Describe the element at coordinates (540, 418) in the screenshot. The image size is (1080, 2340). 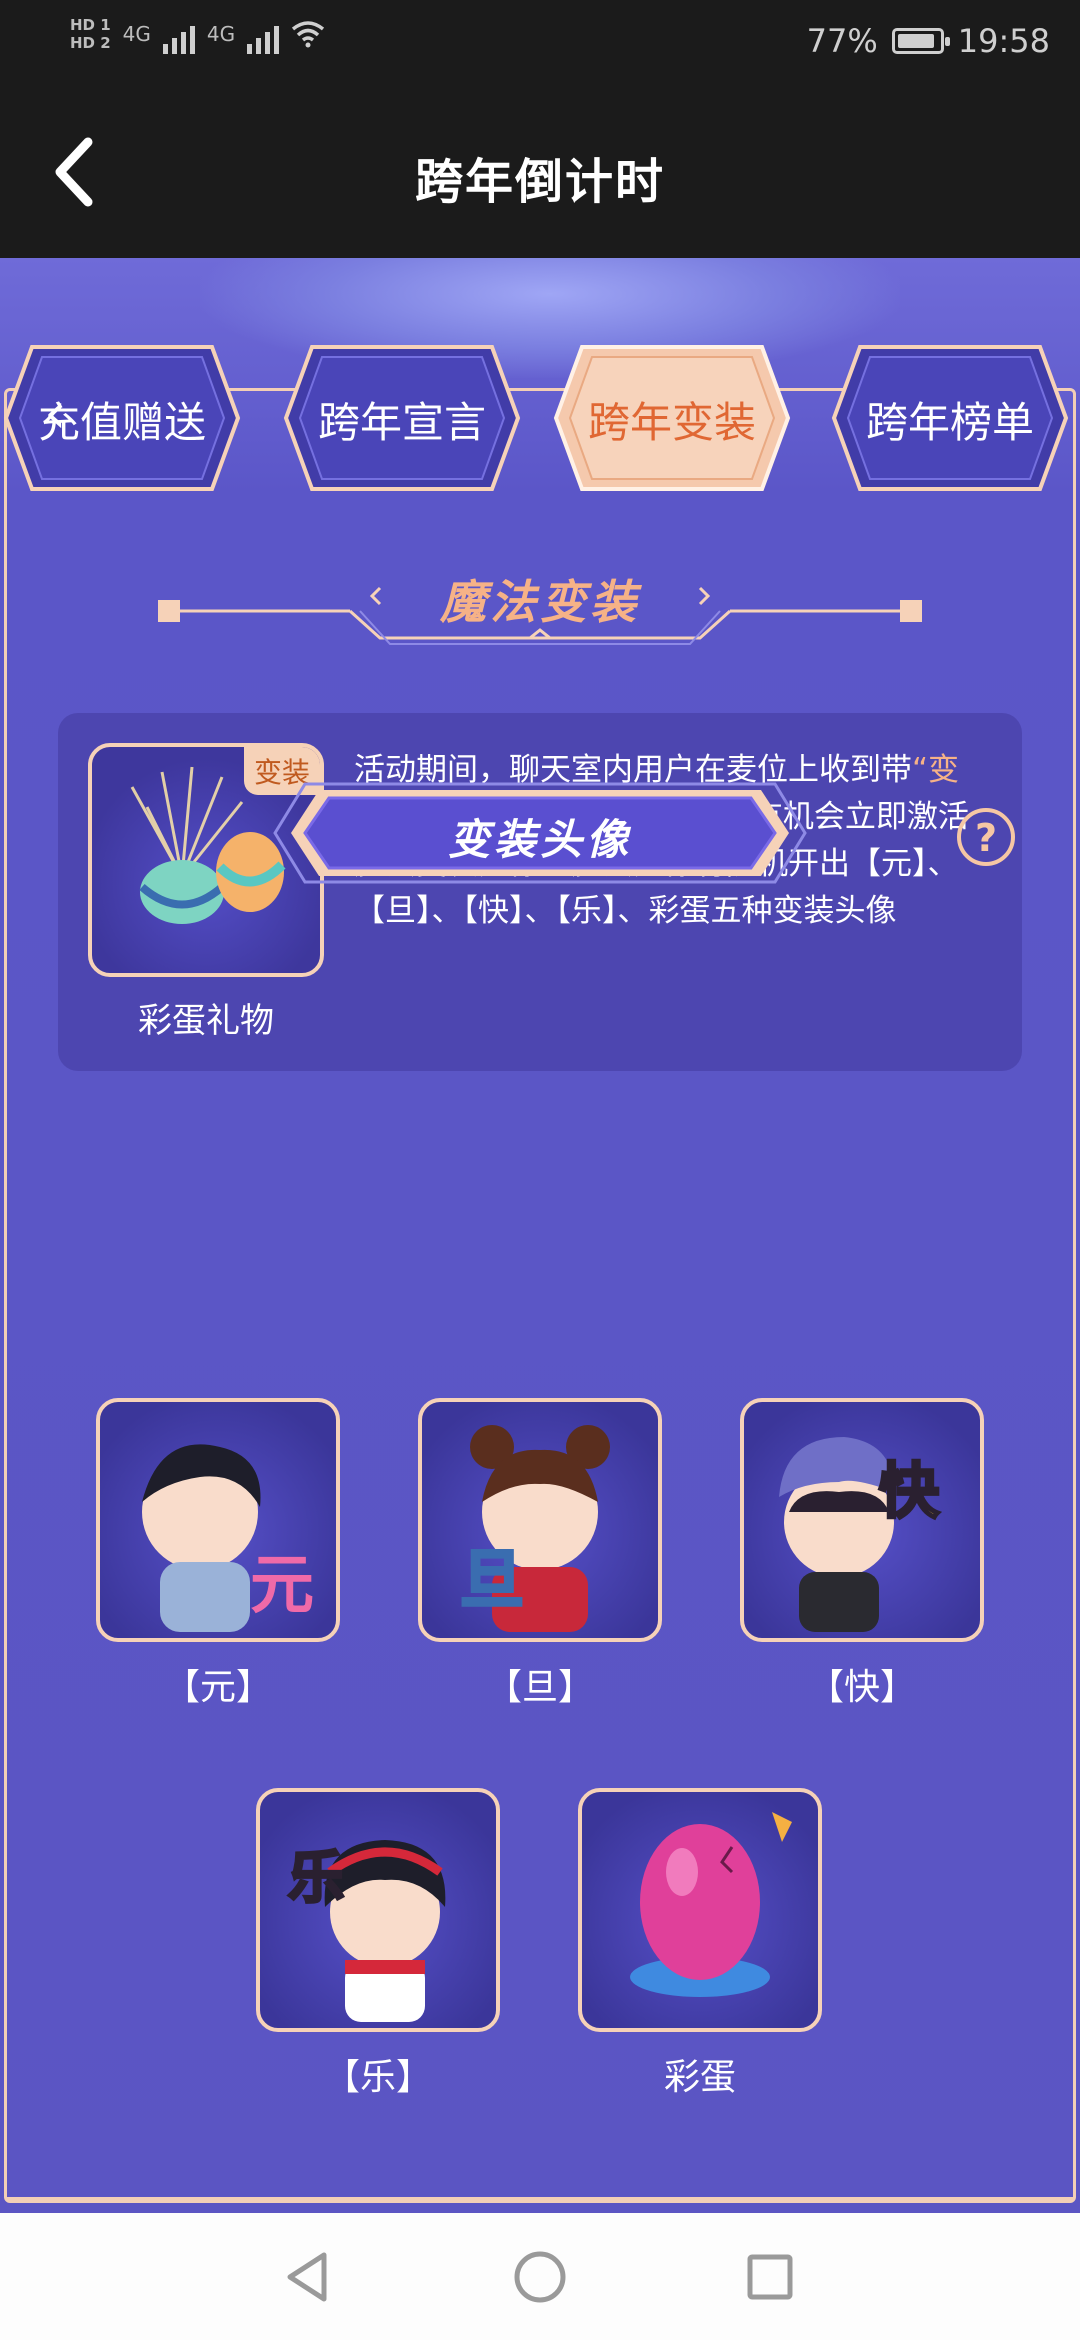
I see `tab-bar: 充值赠送 ‹ 跨年宣言 跨年变装 跨年榜单` at that location.